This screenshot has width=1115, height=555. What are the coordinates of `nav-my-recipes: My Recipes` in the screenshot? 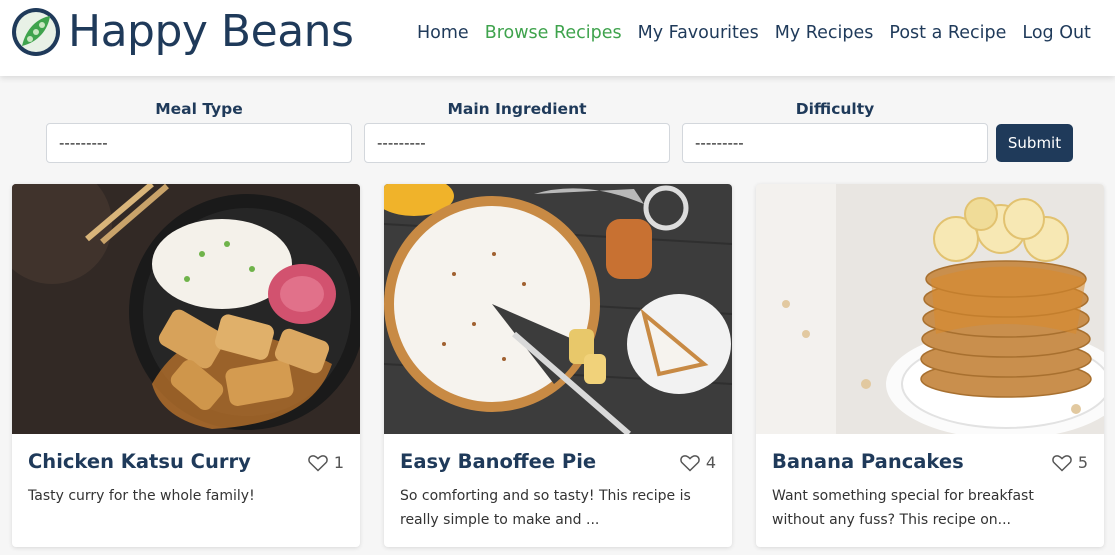 It's located at (824, 33).